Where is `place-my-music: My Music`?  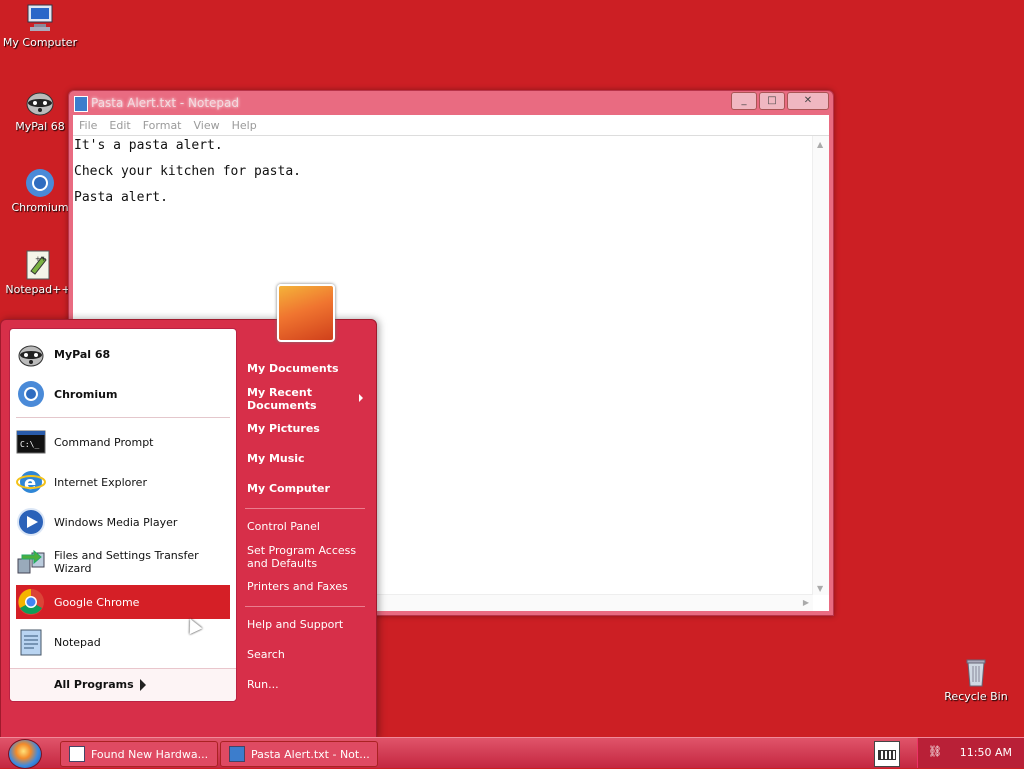
place-my-music: My Music is located at coordinates (276, 458).